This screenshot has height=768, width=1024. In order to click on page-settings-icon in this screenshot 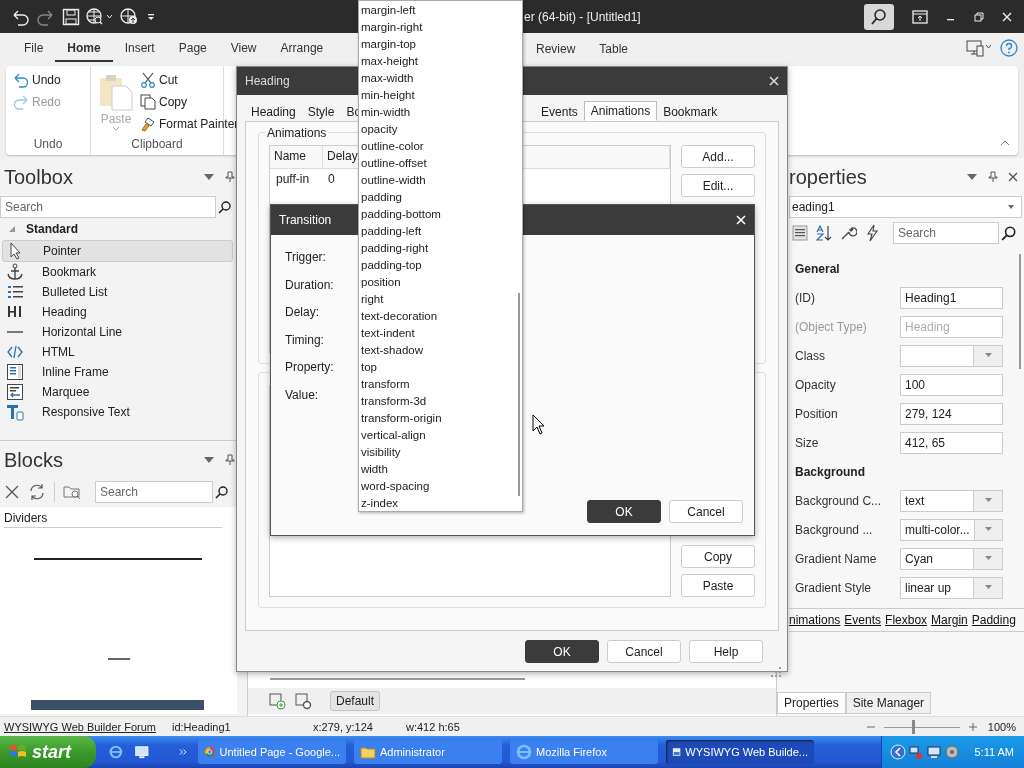, I will do `click(303, 701)`.